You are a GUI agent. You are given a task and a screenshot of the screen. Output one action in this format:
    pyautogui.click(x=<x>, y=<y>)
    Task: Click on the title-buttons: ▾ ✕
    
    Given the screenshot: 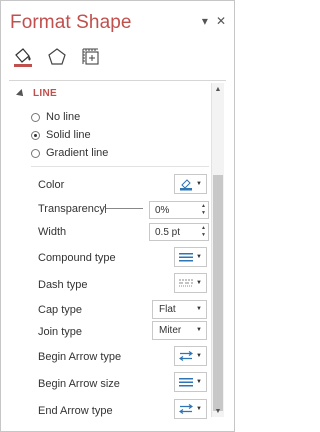 What is the action you would take?
    pyautogui.click(x=214, y=21)
    